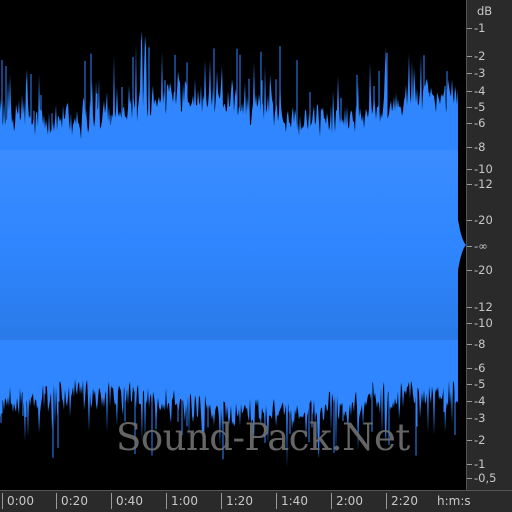 Image resolution: width=512 pixels, height=512 pixels. What do you see at coordinates (292, 501) in the screenshot?
I see `time-tick: 1:40` at bounding box center [292, 501].